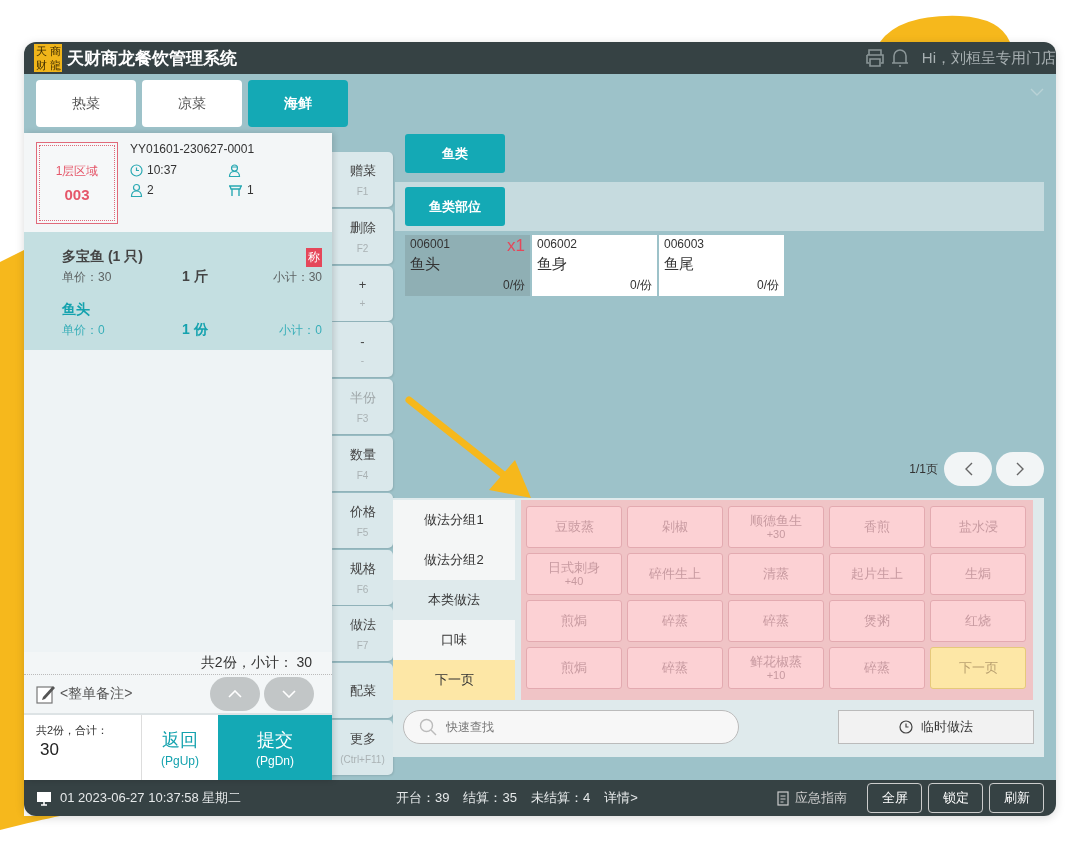 The image size is (1080, 865). What do you see at coordinates (84, 330) in the screenshot?
I see `unit-price: 单价：0` at bounding box center [84, 330].